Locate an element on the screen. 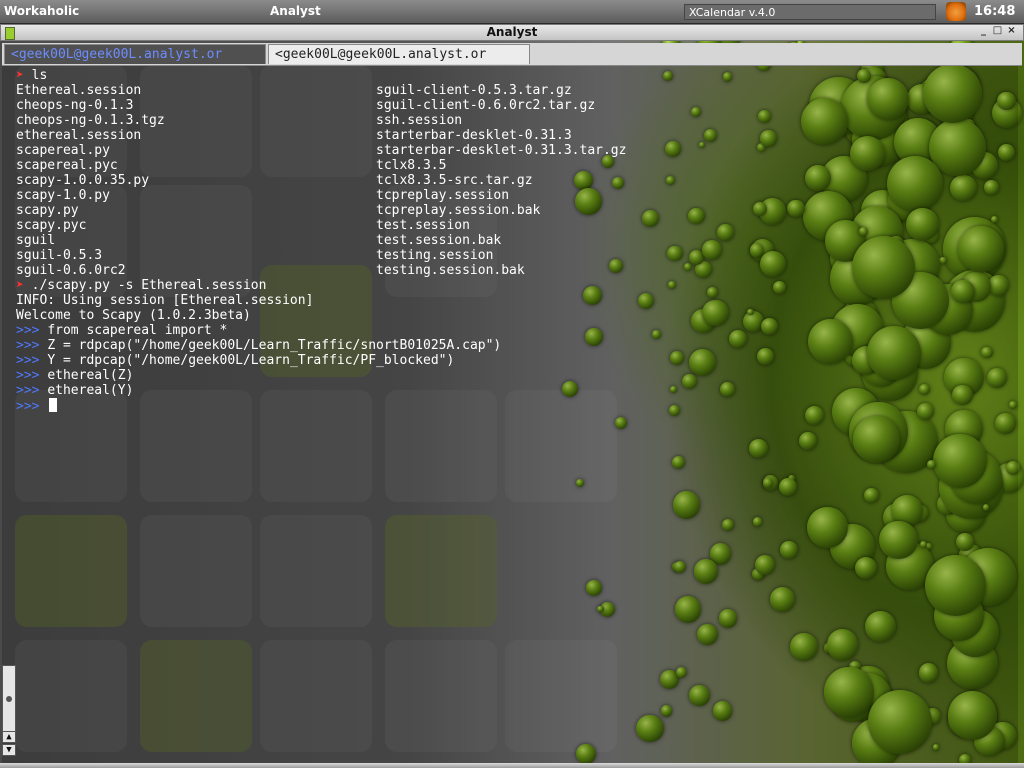 The height and width of the screenshot is (768, 1024). file-entry: scapy-1.0.0.35.py is located at coordinates (83, 180).